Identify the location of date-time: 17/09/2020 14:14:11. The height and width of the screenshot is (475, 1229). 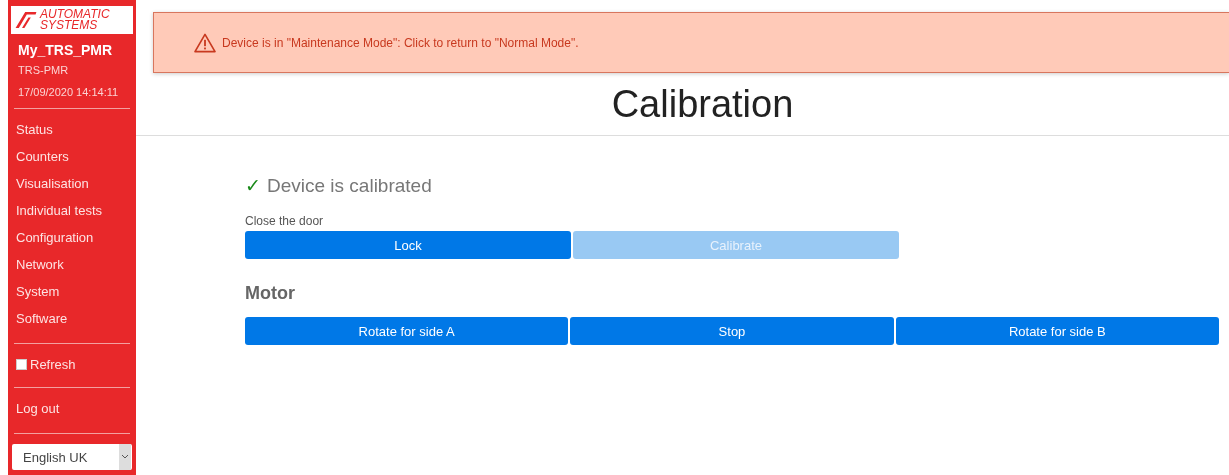
(68, 91).